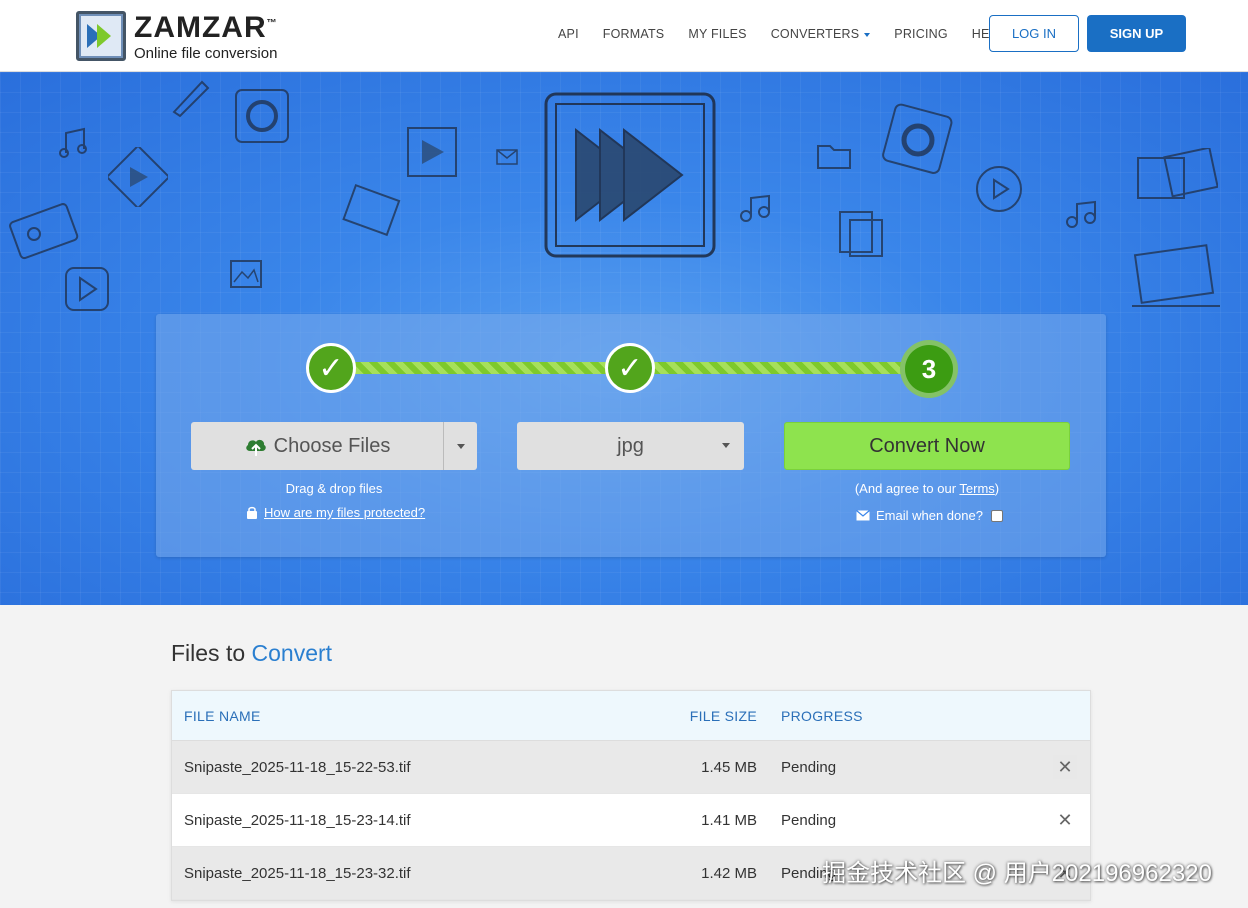 The height and width of the screenshot is (908, 1248). I want to click on video-file-icon, so click(432, 152).